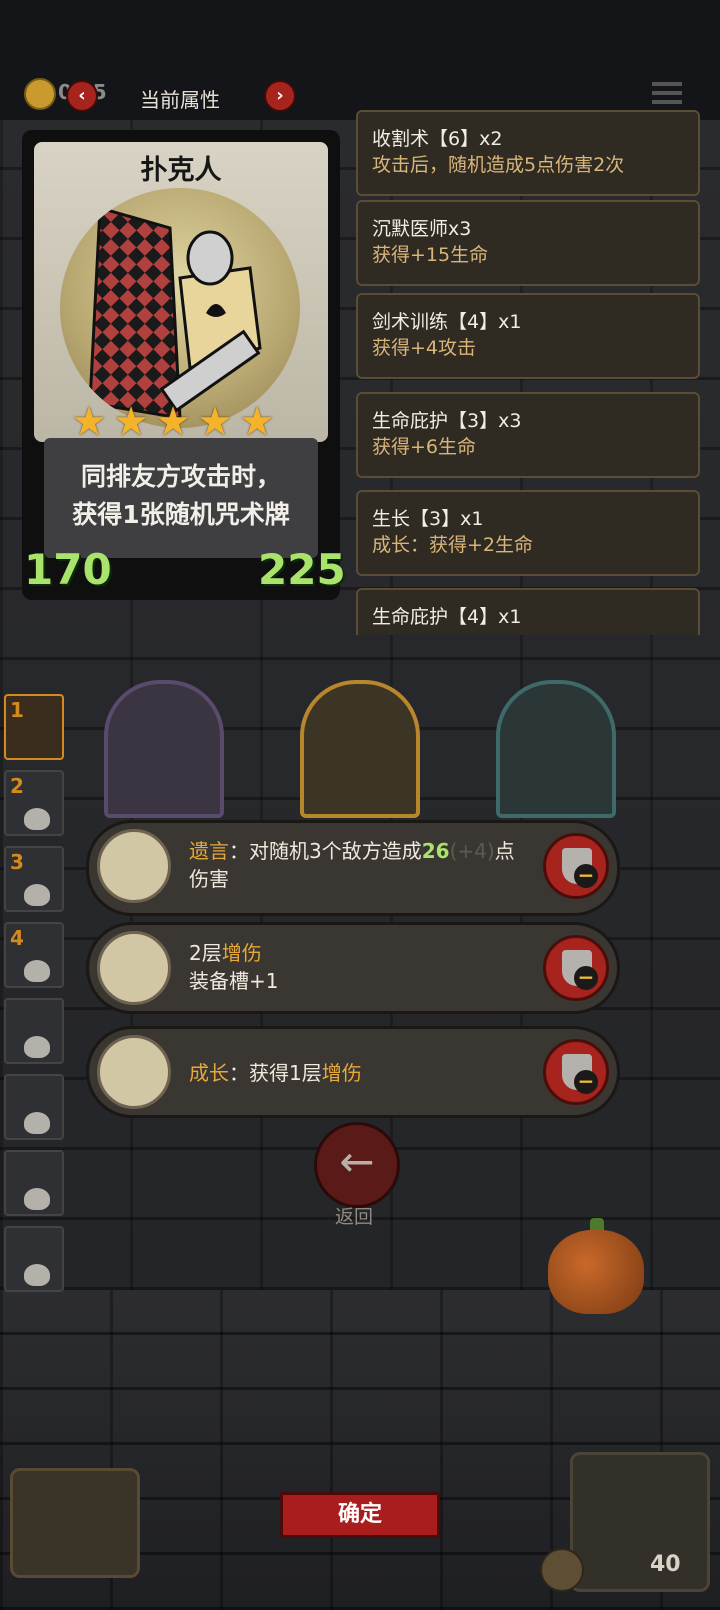  I want to click on effect-keyword-2: 增伤, so click(341, 1073).